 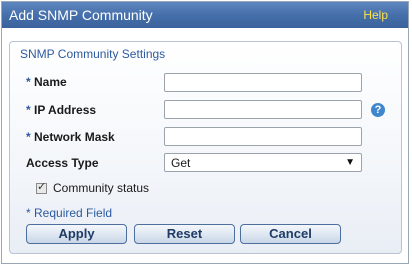 I want to click on dialog-titlebar: Add SNMP Community Help, so click(x=205, y=15).